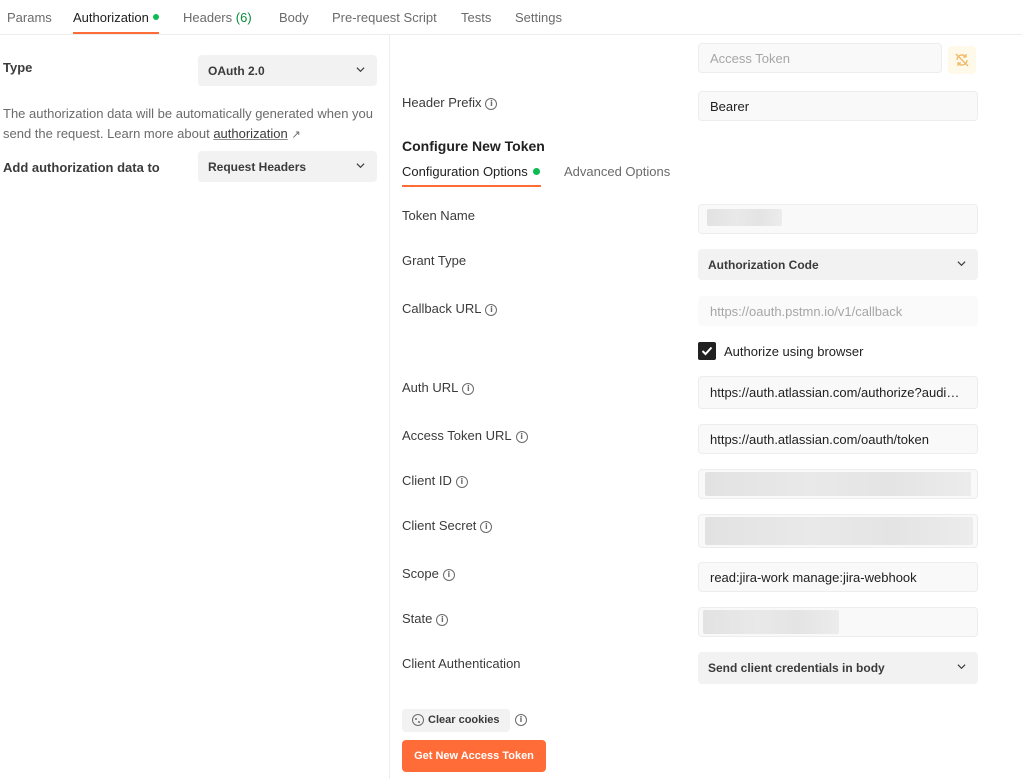 This screenshot has height=779, width=1022. I want to click on cookie-icon, so click(418, 720).